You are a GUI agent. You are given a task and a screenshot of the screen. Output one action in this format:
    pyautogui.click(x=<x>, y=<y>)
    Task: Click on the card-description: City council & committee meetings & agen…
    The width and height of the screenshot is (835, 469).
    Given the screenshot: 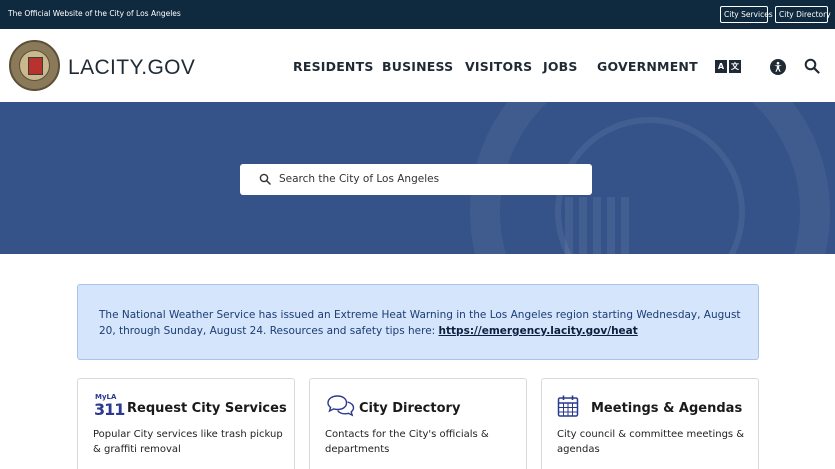 What is the action you would take?
    pyautogui.click(x=651, y=442)
    